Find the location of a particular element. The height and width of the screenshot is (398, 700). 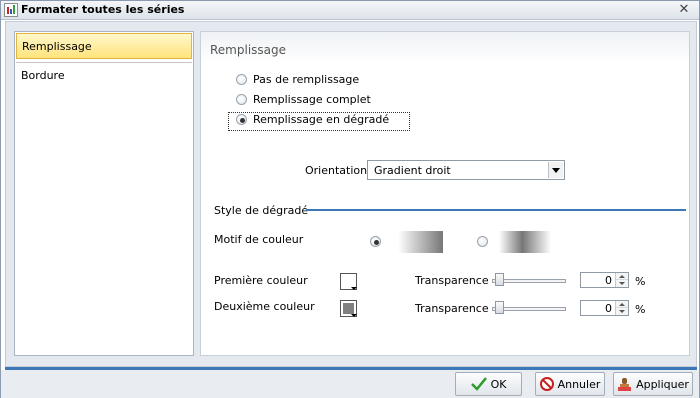

first-color-label: Première couleur is located at coordinates (261, 280).